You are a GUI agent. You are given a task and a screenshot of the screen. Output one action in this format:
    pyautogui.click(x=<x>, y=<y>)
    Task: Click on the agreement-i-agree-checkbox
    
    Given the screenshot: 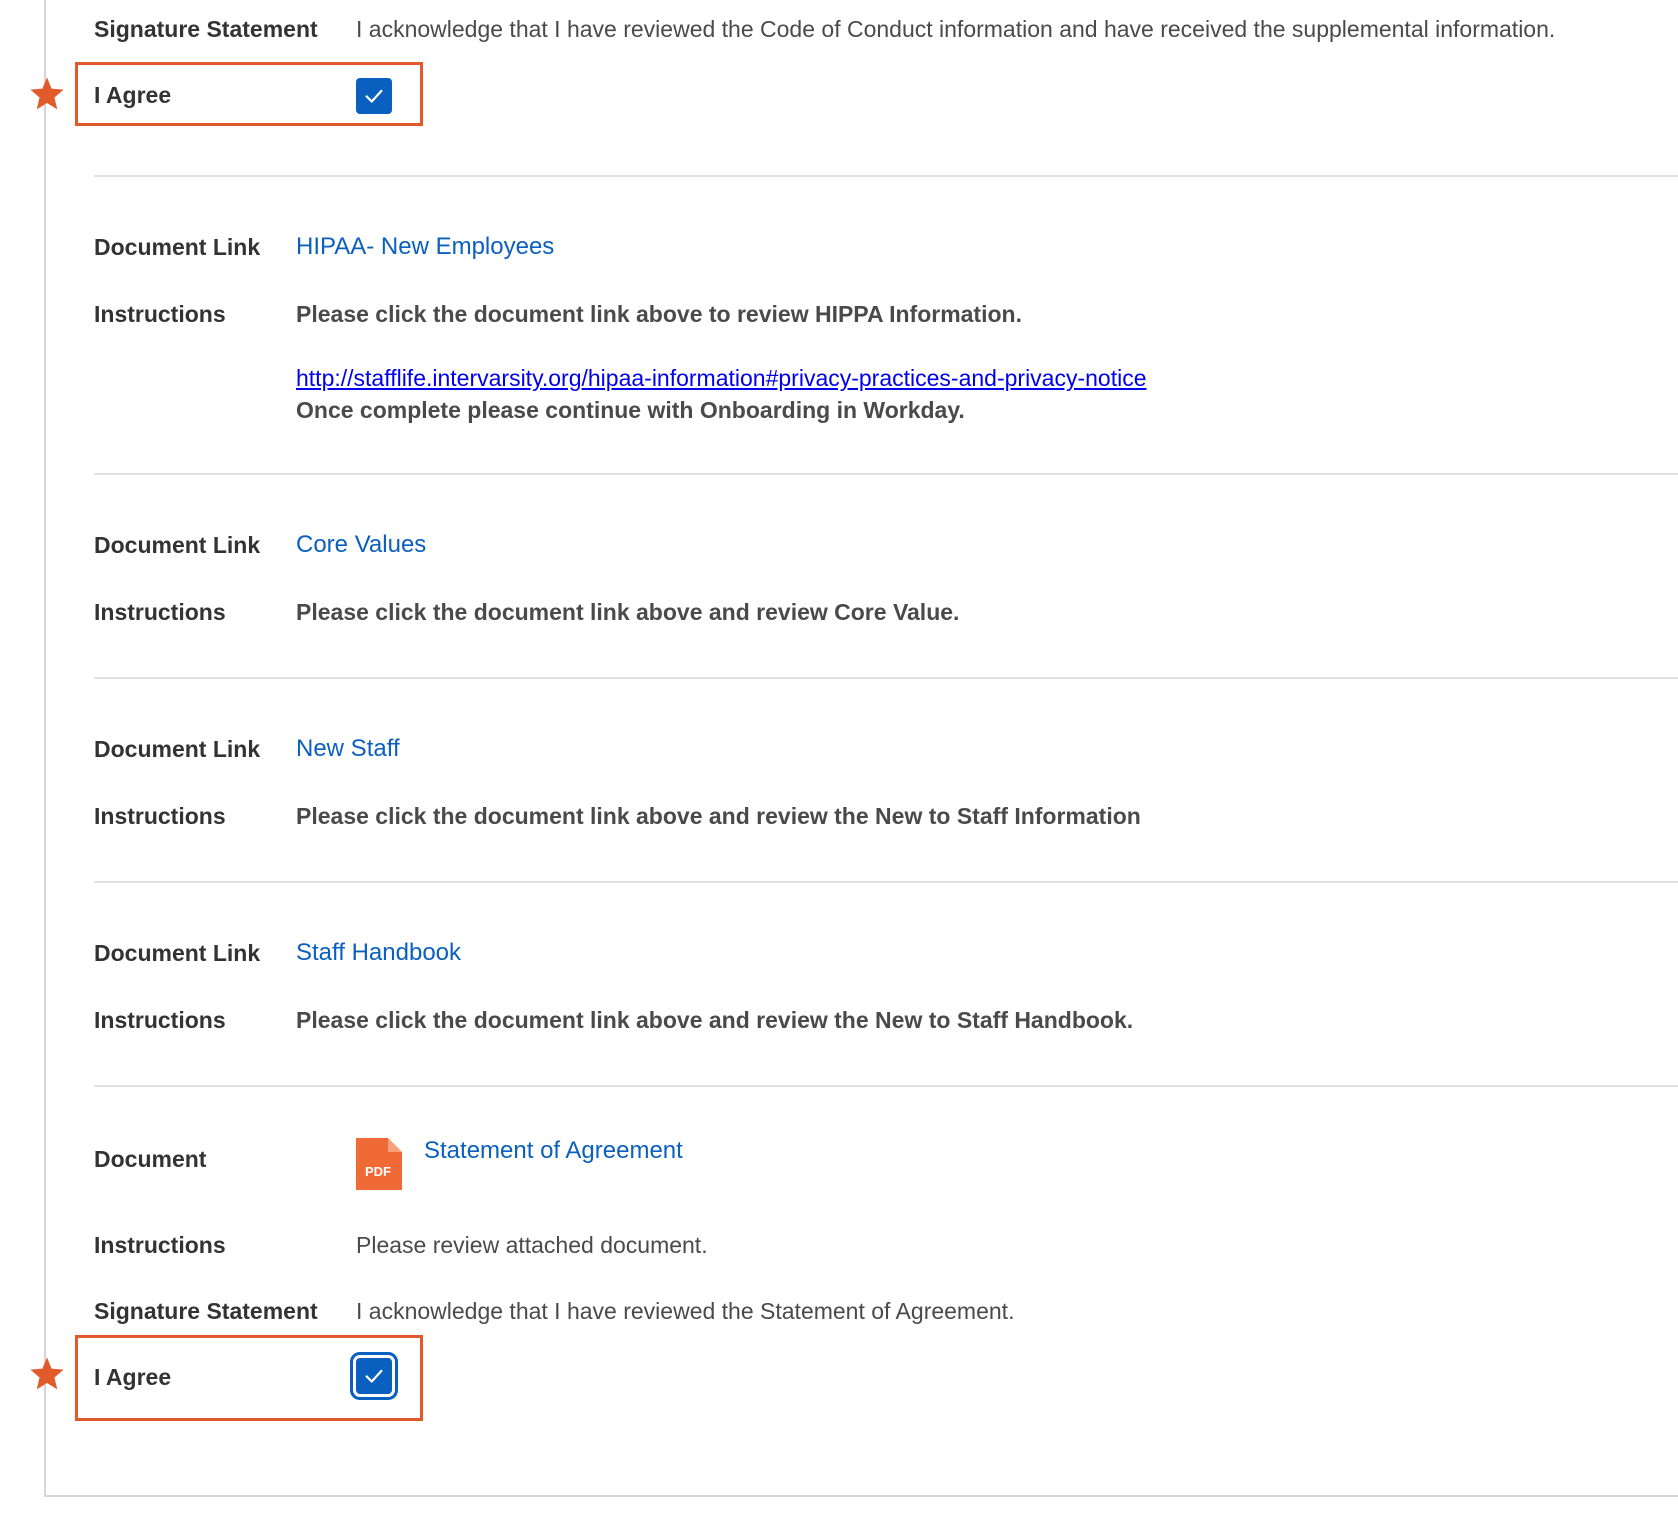 What is the action you would take?
    pyautogui.click(x=374, y=1376)
    